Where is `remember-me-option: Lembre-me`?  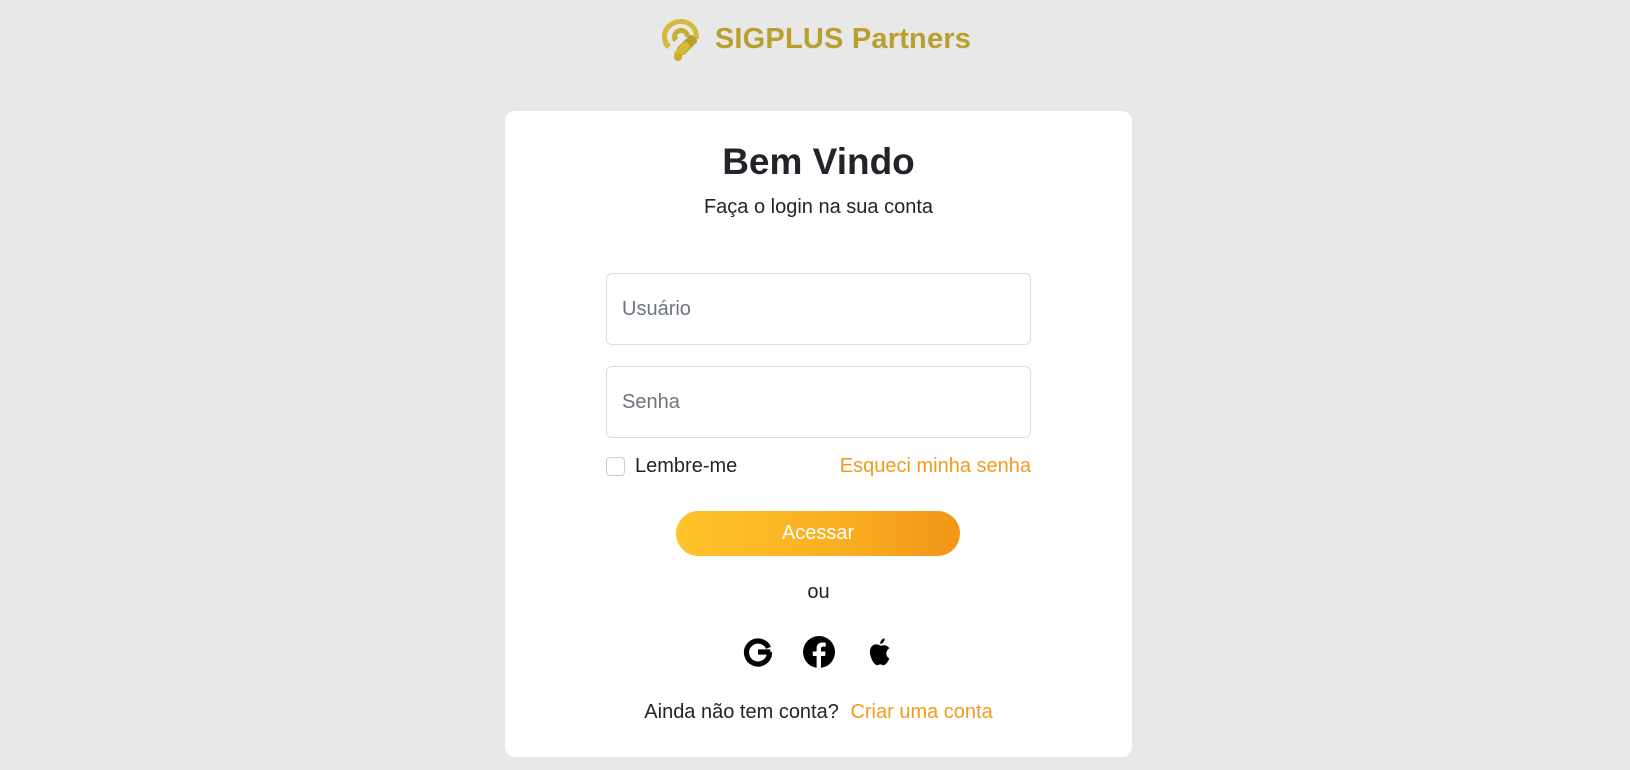
remember-me-option: Lembre-me is located at coordinates (671, 466).